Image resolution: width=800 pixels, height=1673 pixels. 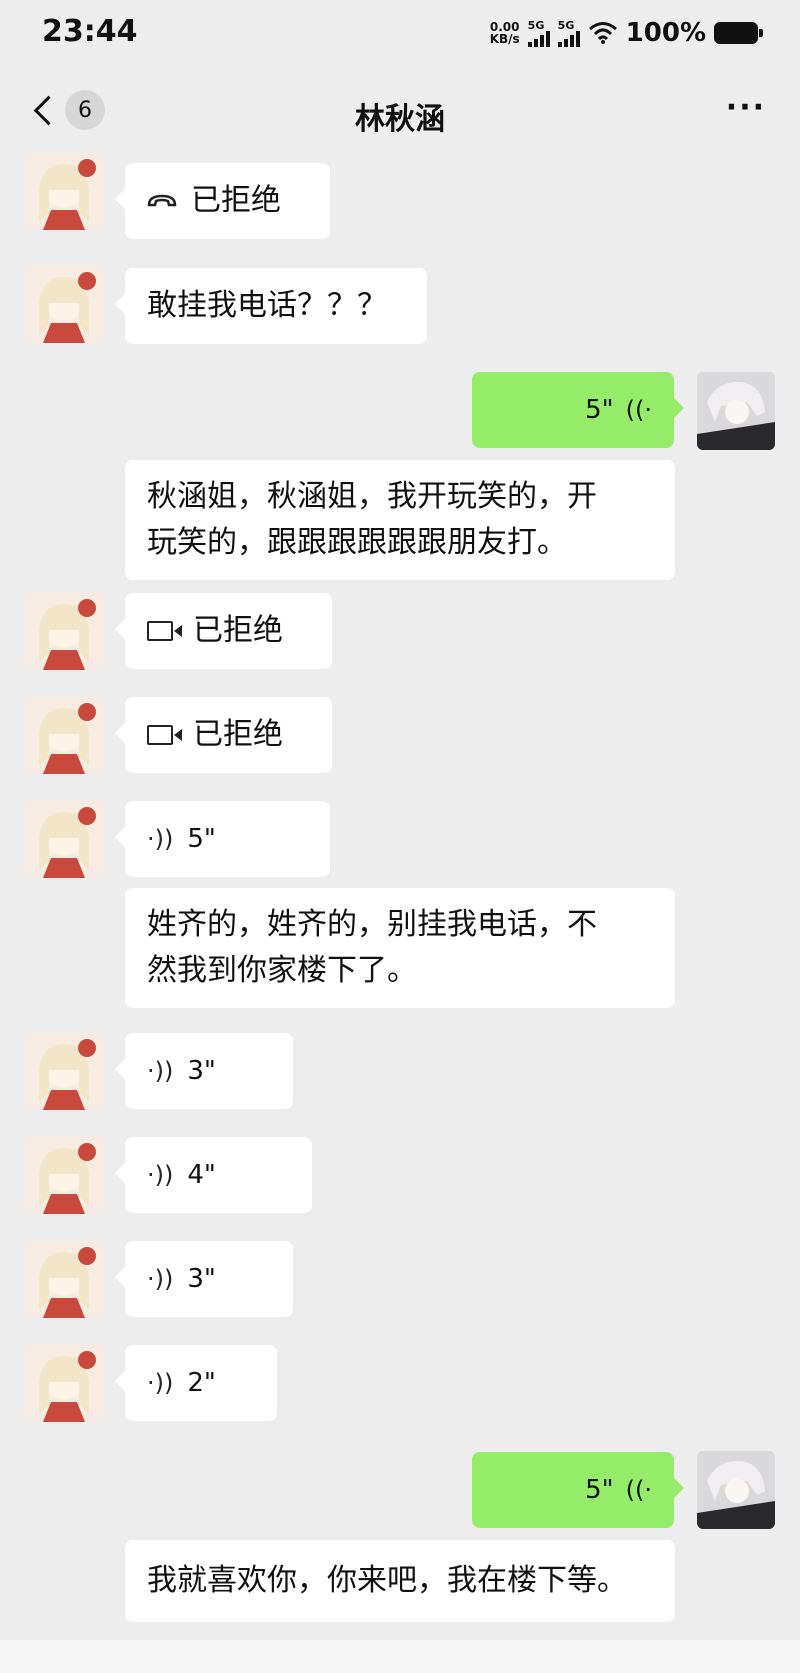 I want to click on network-speed: 0.00 KB/s, so click(x=504, y=33).